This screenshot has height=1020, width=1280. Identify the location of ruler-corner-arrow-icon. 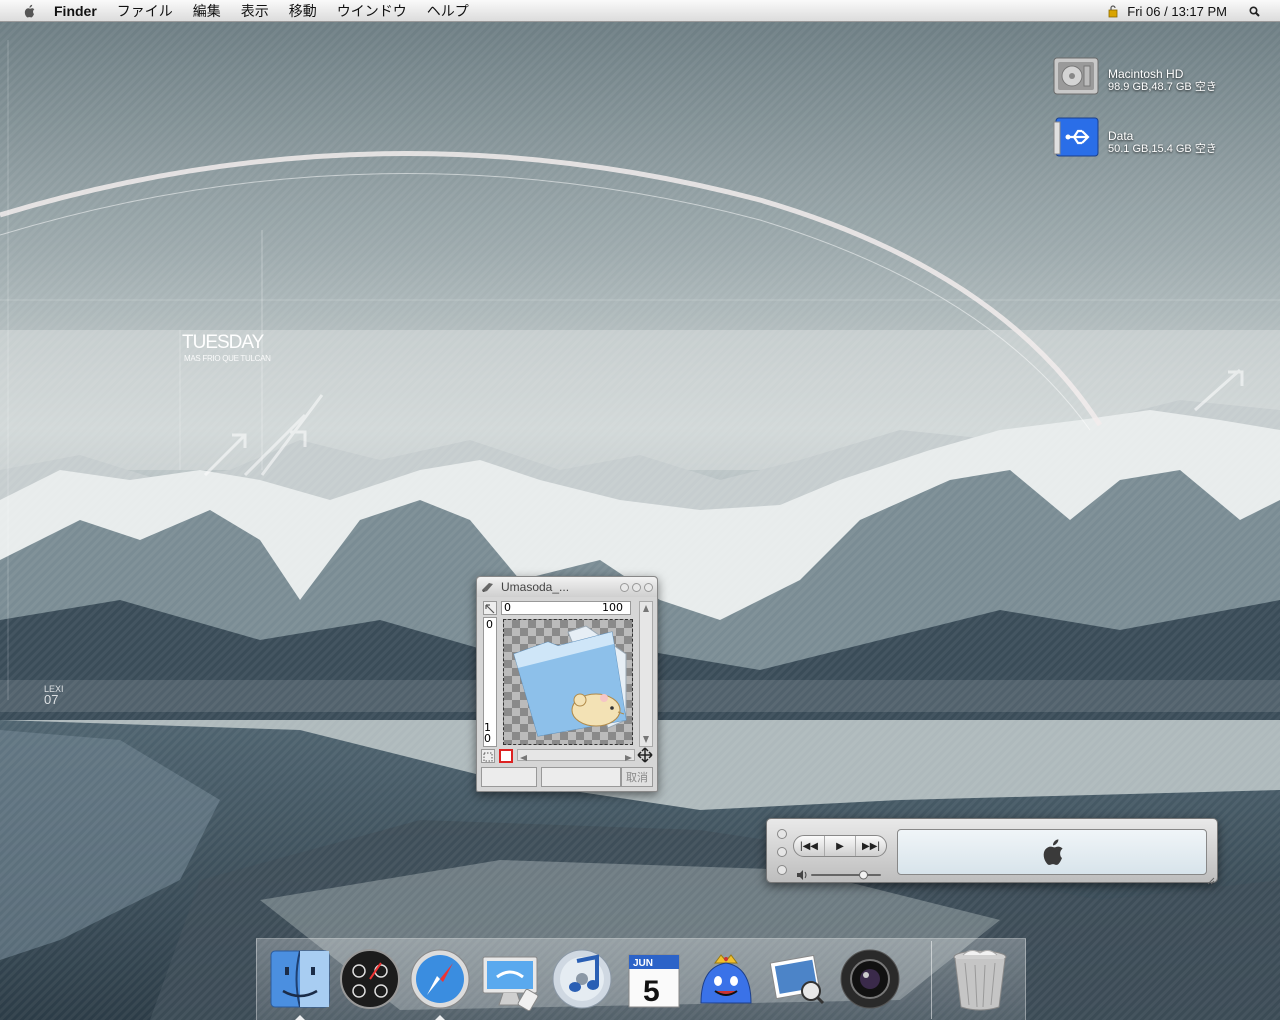
(490, 608).